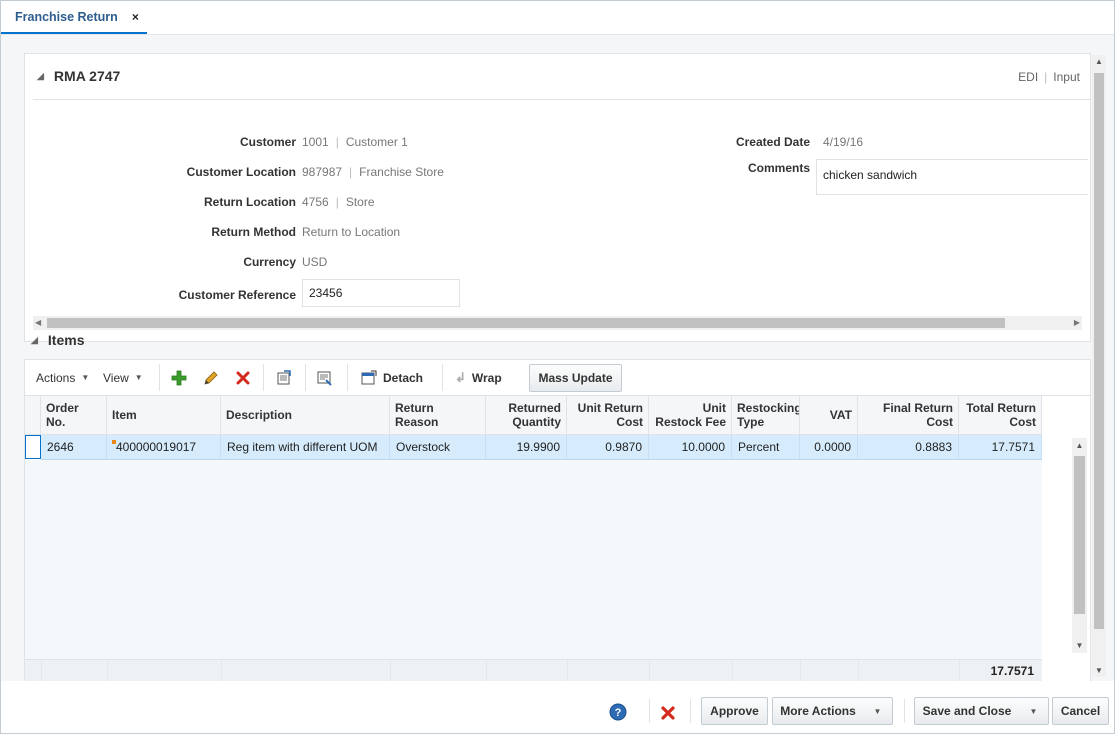  What do you see at coordinates (608, 447) in the screenshot?
I see `cell-unit-return-cost: 0.9870` at bounding box center [608, 447].